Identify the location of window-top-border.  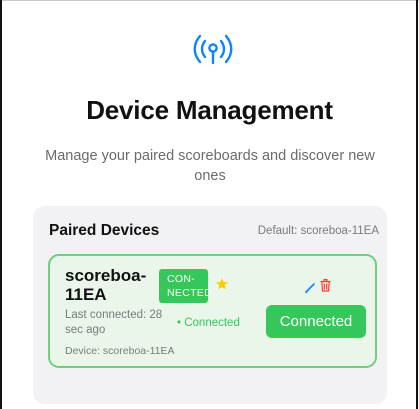
(209, 0).